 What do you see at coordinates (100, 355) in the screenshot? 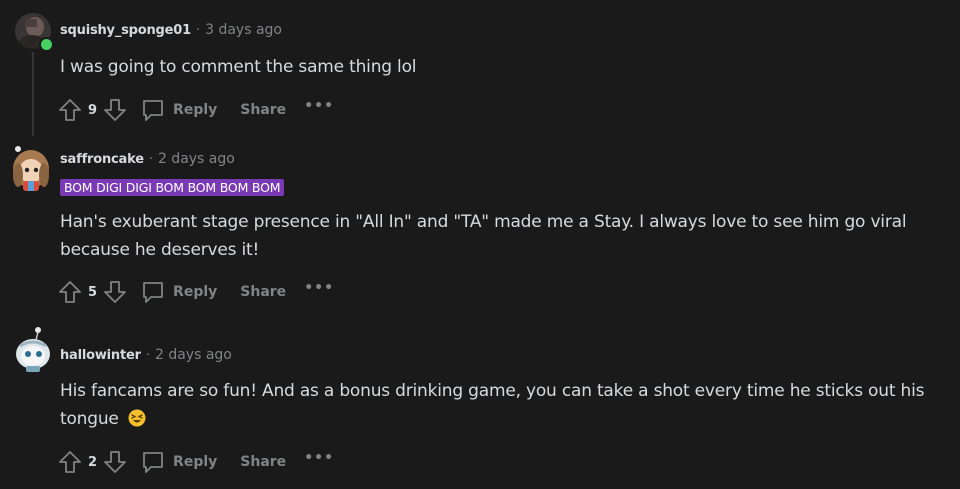
I see `username: hallowinter` at bounding box center [100, 355].